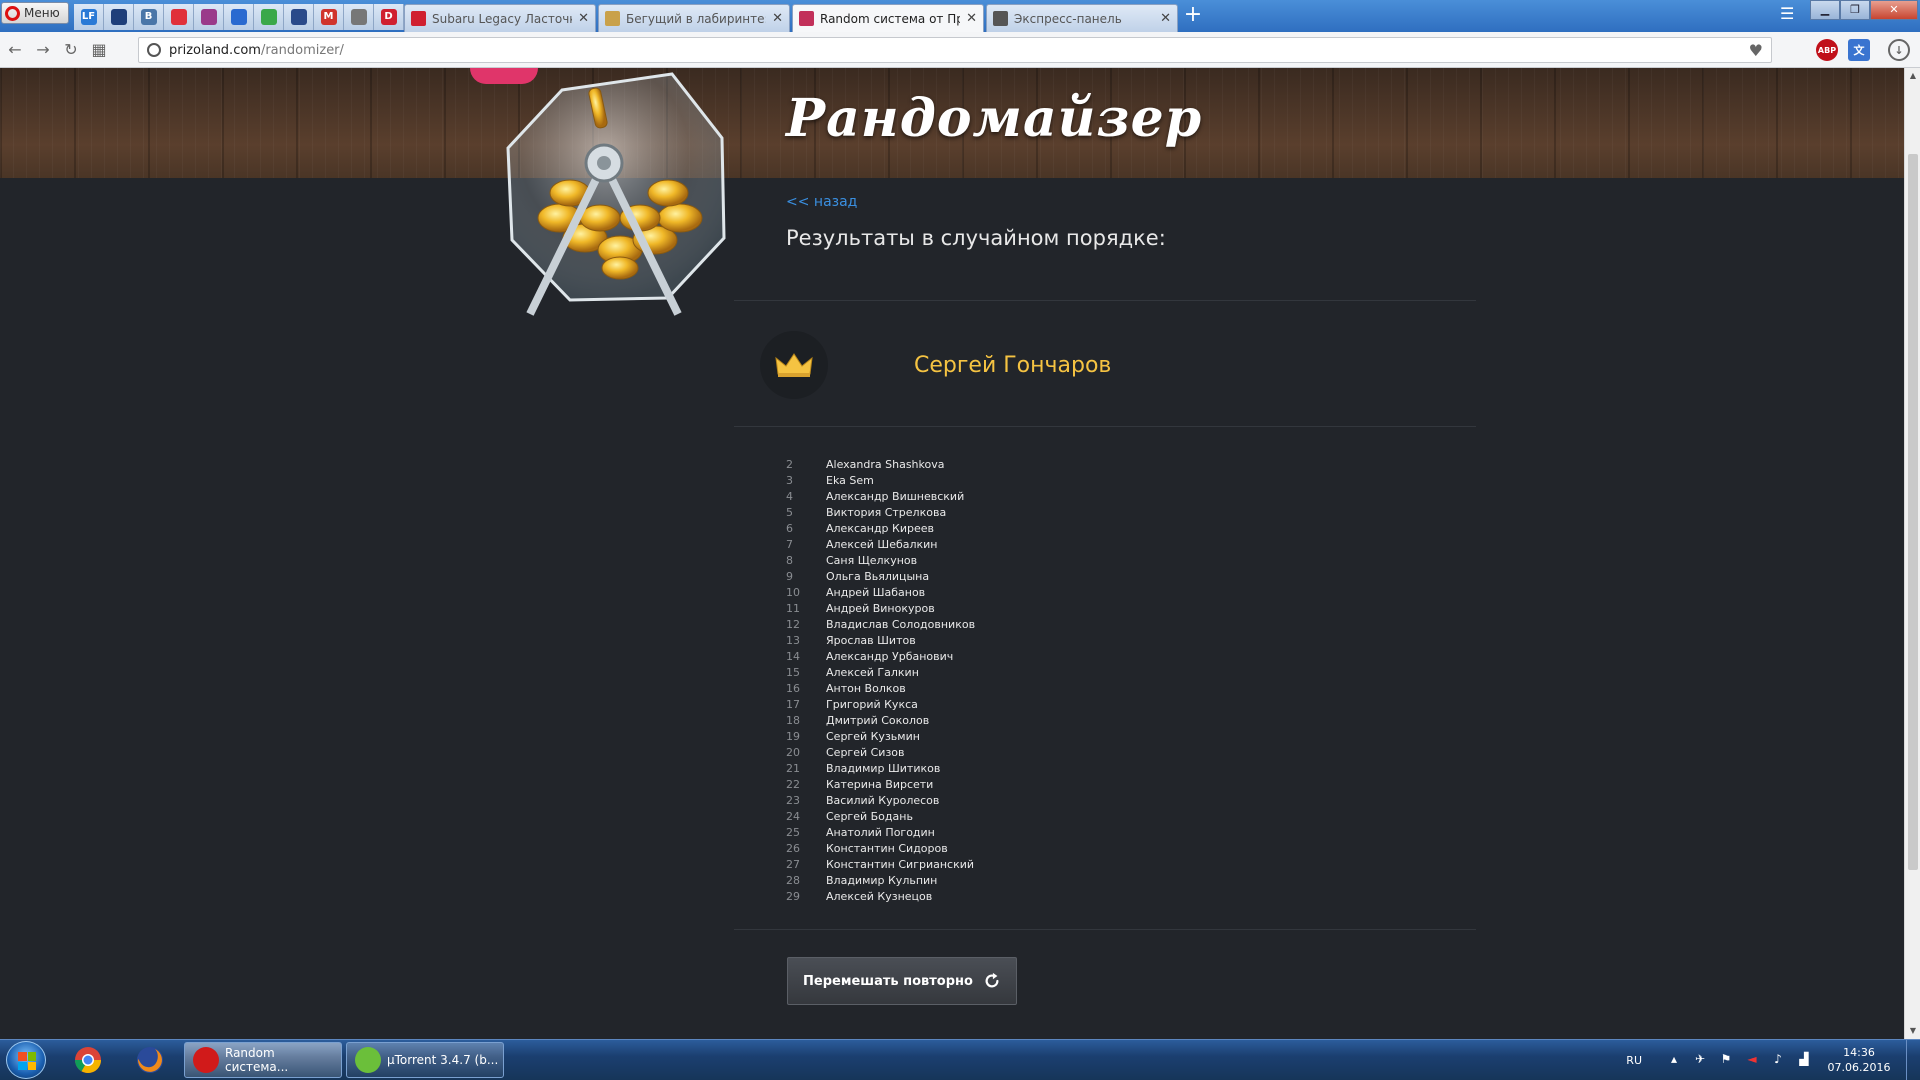 The image size is (1920, 1080). What do you see at coordinates (994, 118) in the screenshot?
I see `page-title: Рандомайзер` at bounding box center [994, 118].